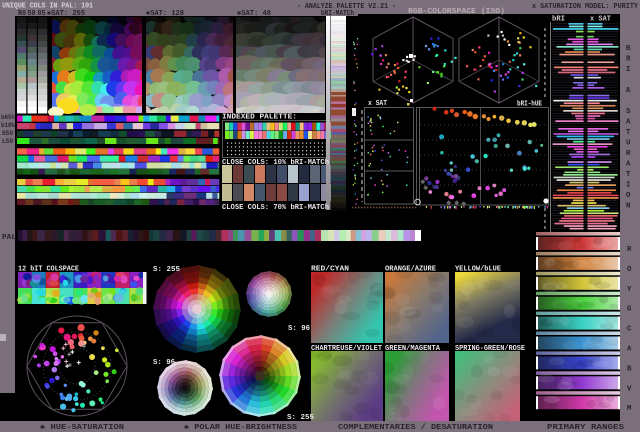 This screenshot has height=432, width=640. I want to click on svg-text: ✱SAT: 48, so click(254, 14).